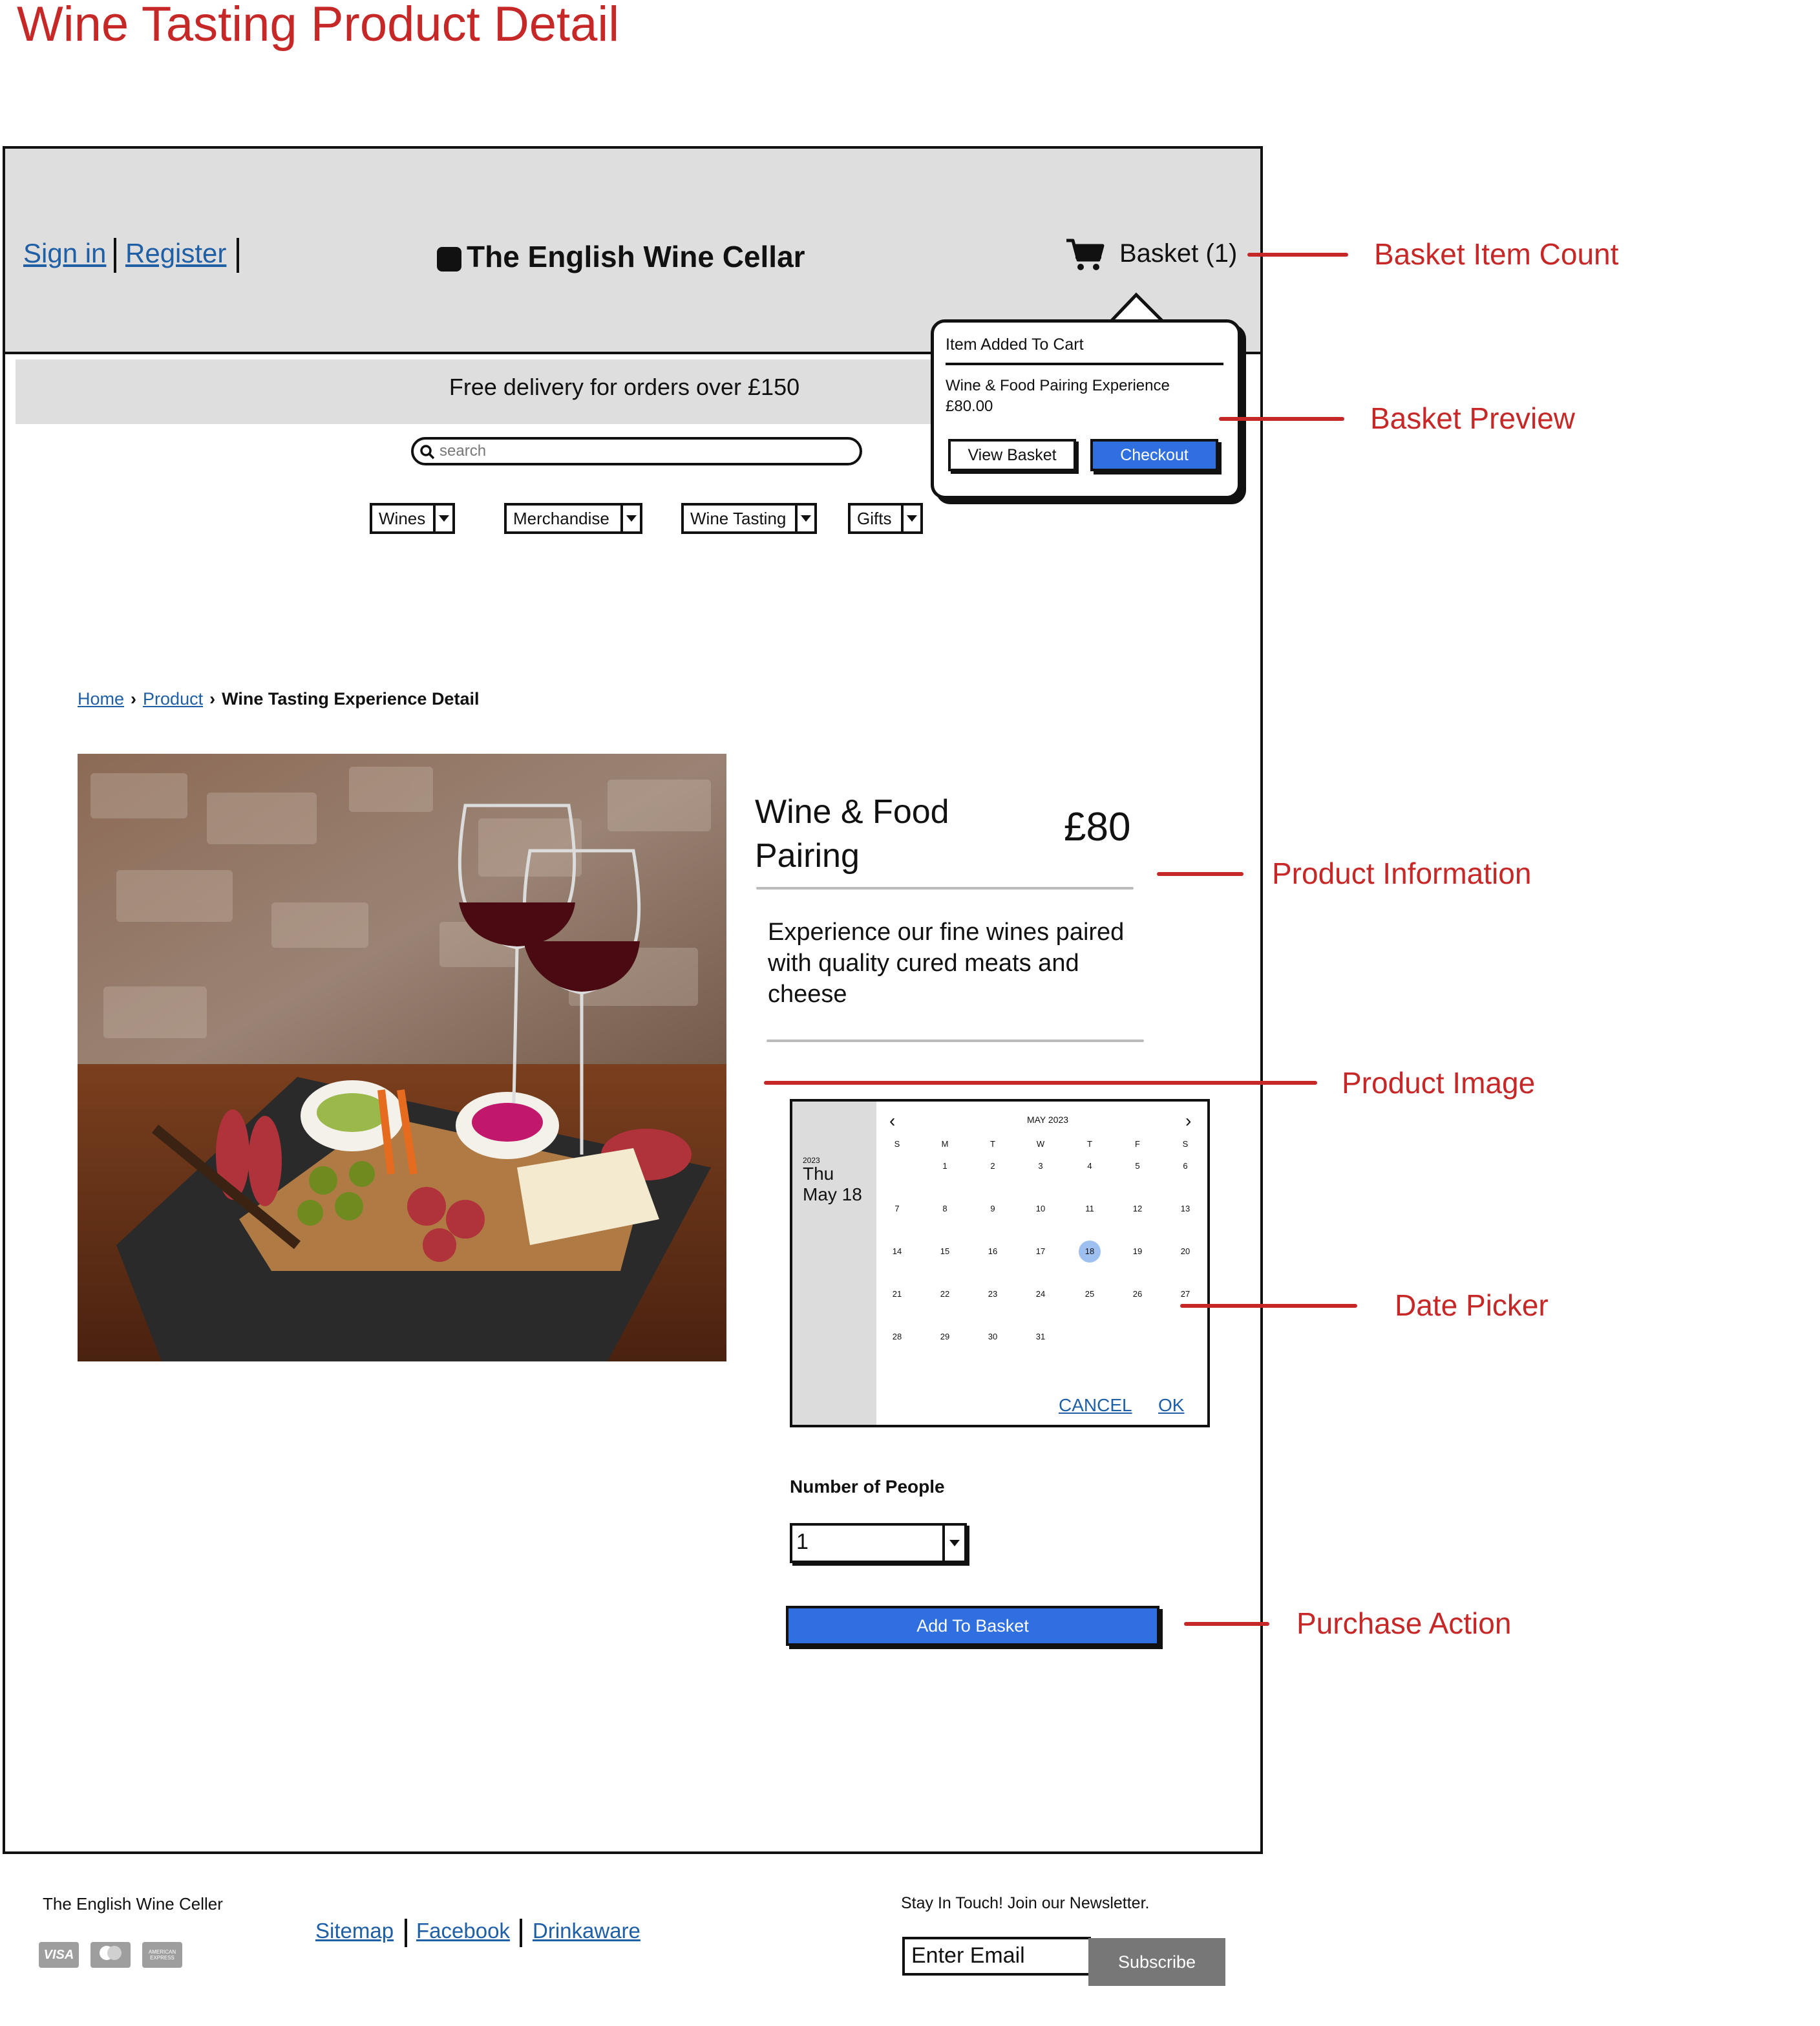  What do you see at coordinates (1185, 1208) in the screenshot?
I see `calendar-day: 13` at bounding box center [1185, 1208].